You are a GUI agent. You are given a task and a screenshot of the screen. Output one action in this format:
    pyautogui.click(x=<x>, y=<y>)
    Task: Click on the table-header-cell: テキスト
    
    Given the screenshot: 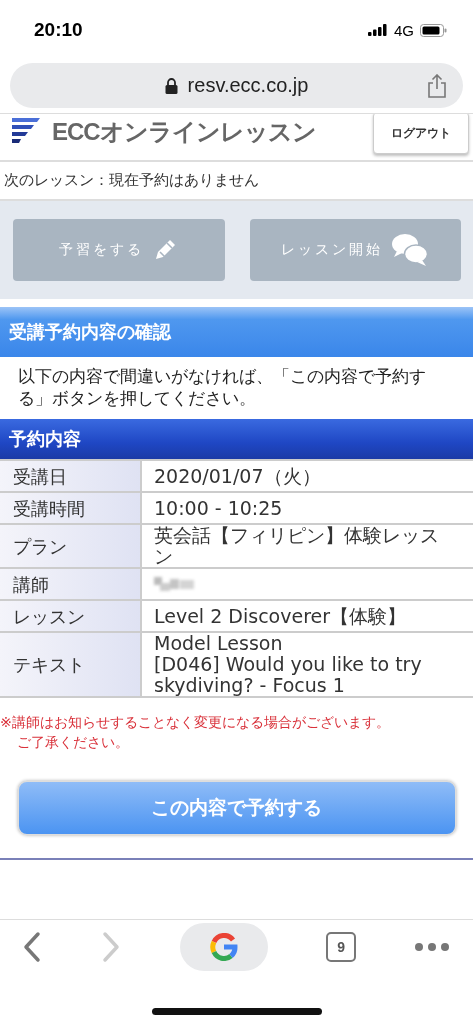 What is the action you would take?
    pyautogui.click(x=70, y=664)
    